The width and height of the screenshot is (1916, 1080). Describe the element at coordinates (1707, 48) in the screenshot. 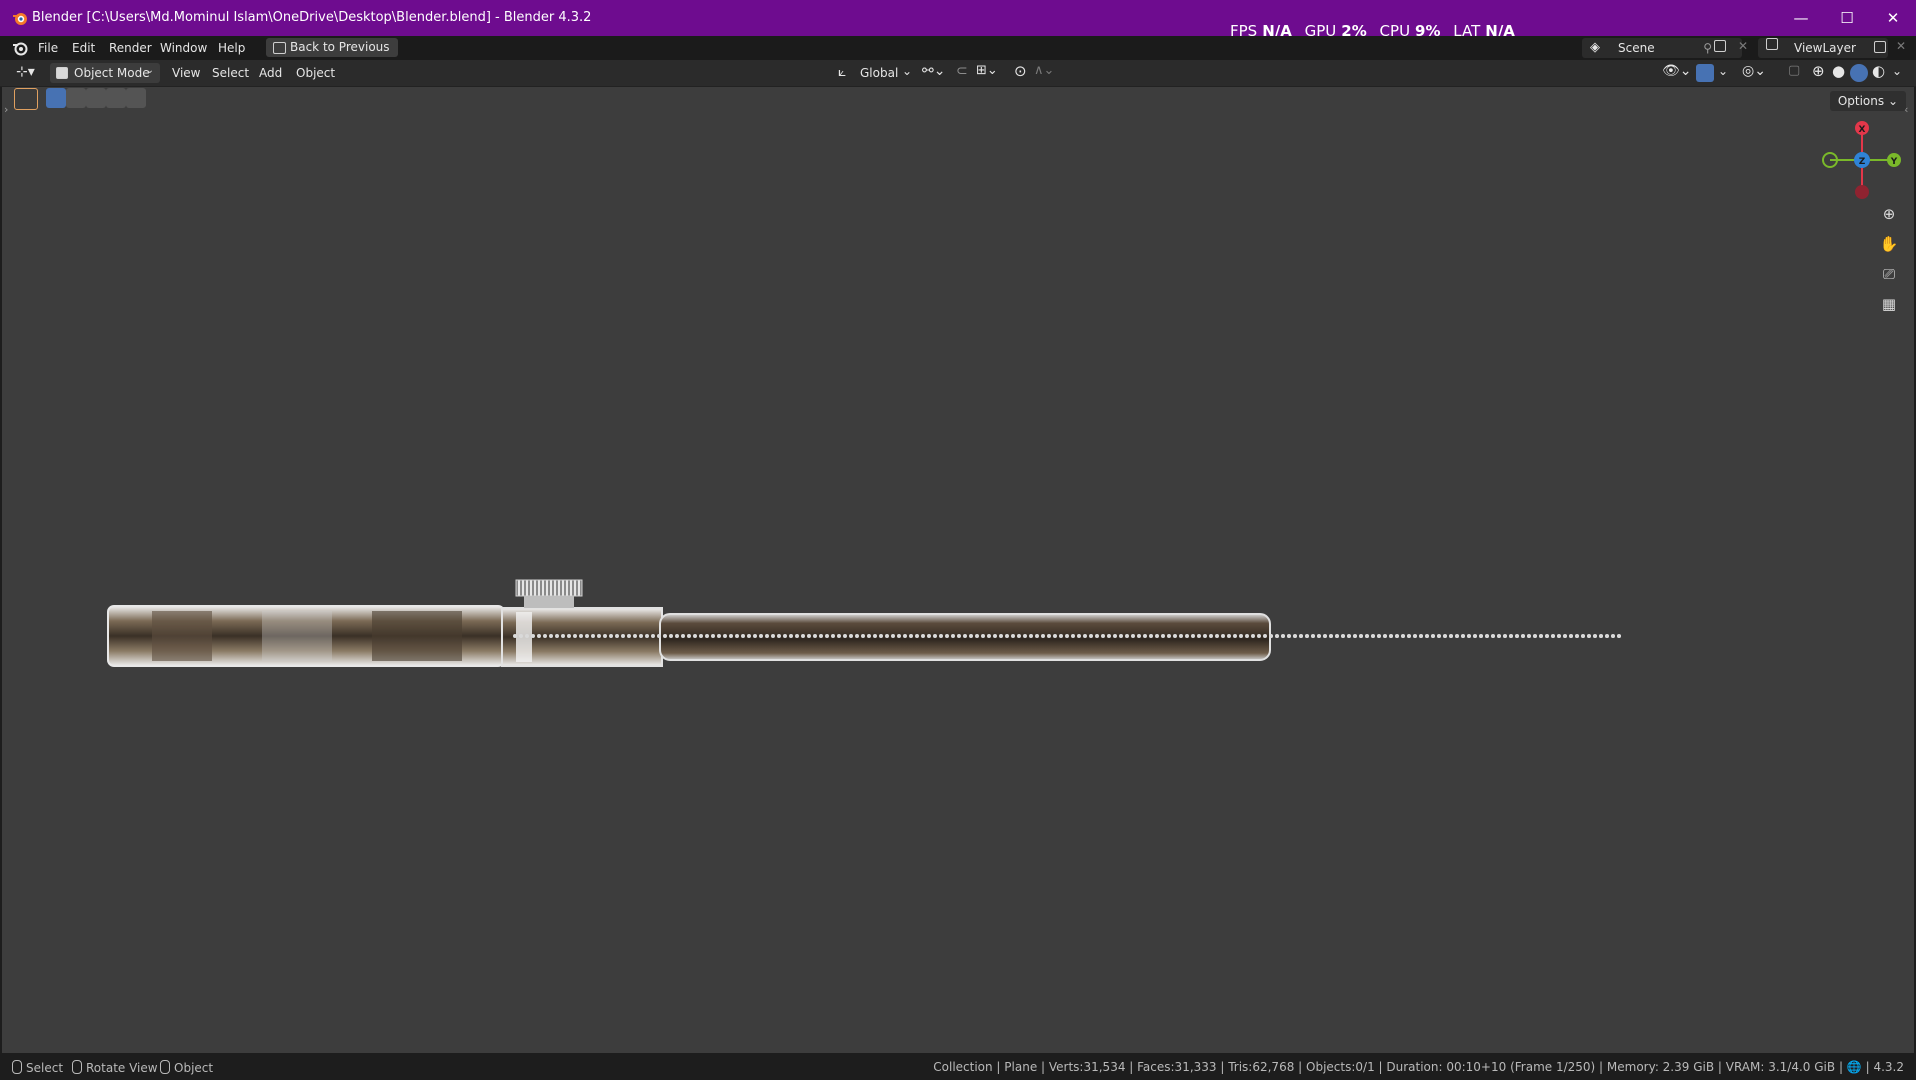

I see `pin-icon: ⚲` at that location.